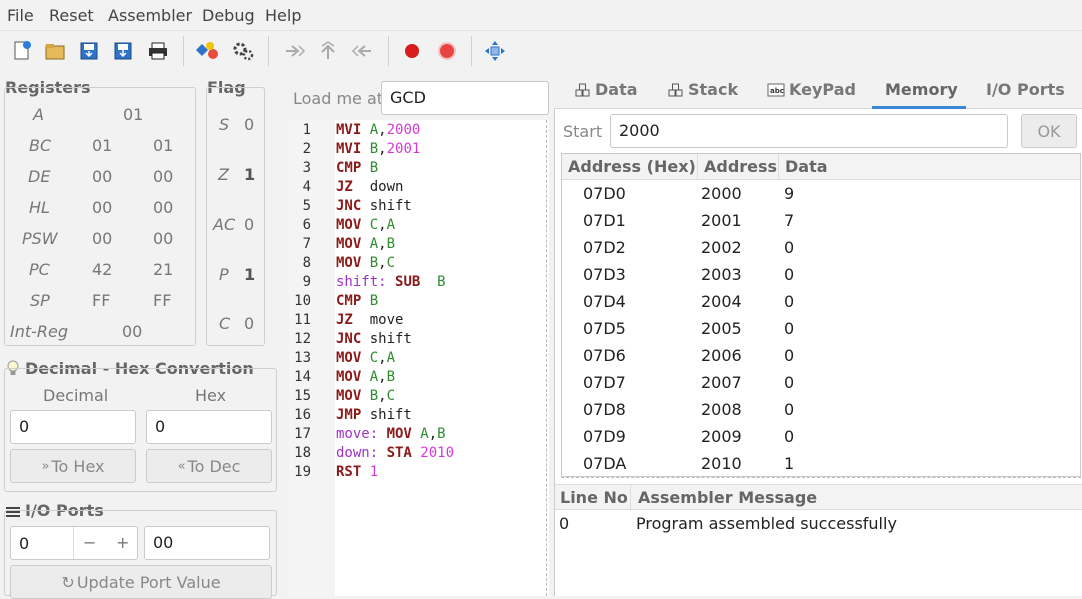  What do you see at coordinates (721, 409) in the screenshot?
I see `cell-address: 2008` at bounding box center [721, 409].